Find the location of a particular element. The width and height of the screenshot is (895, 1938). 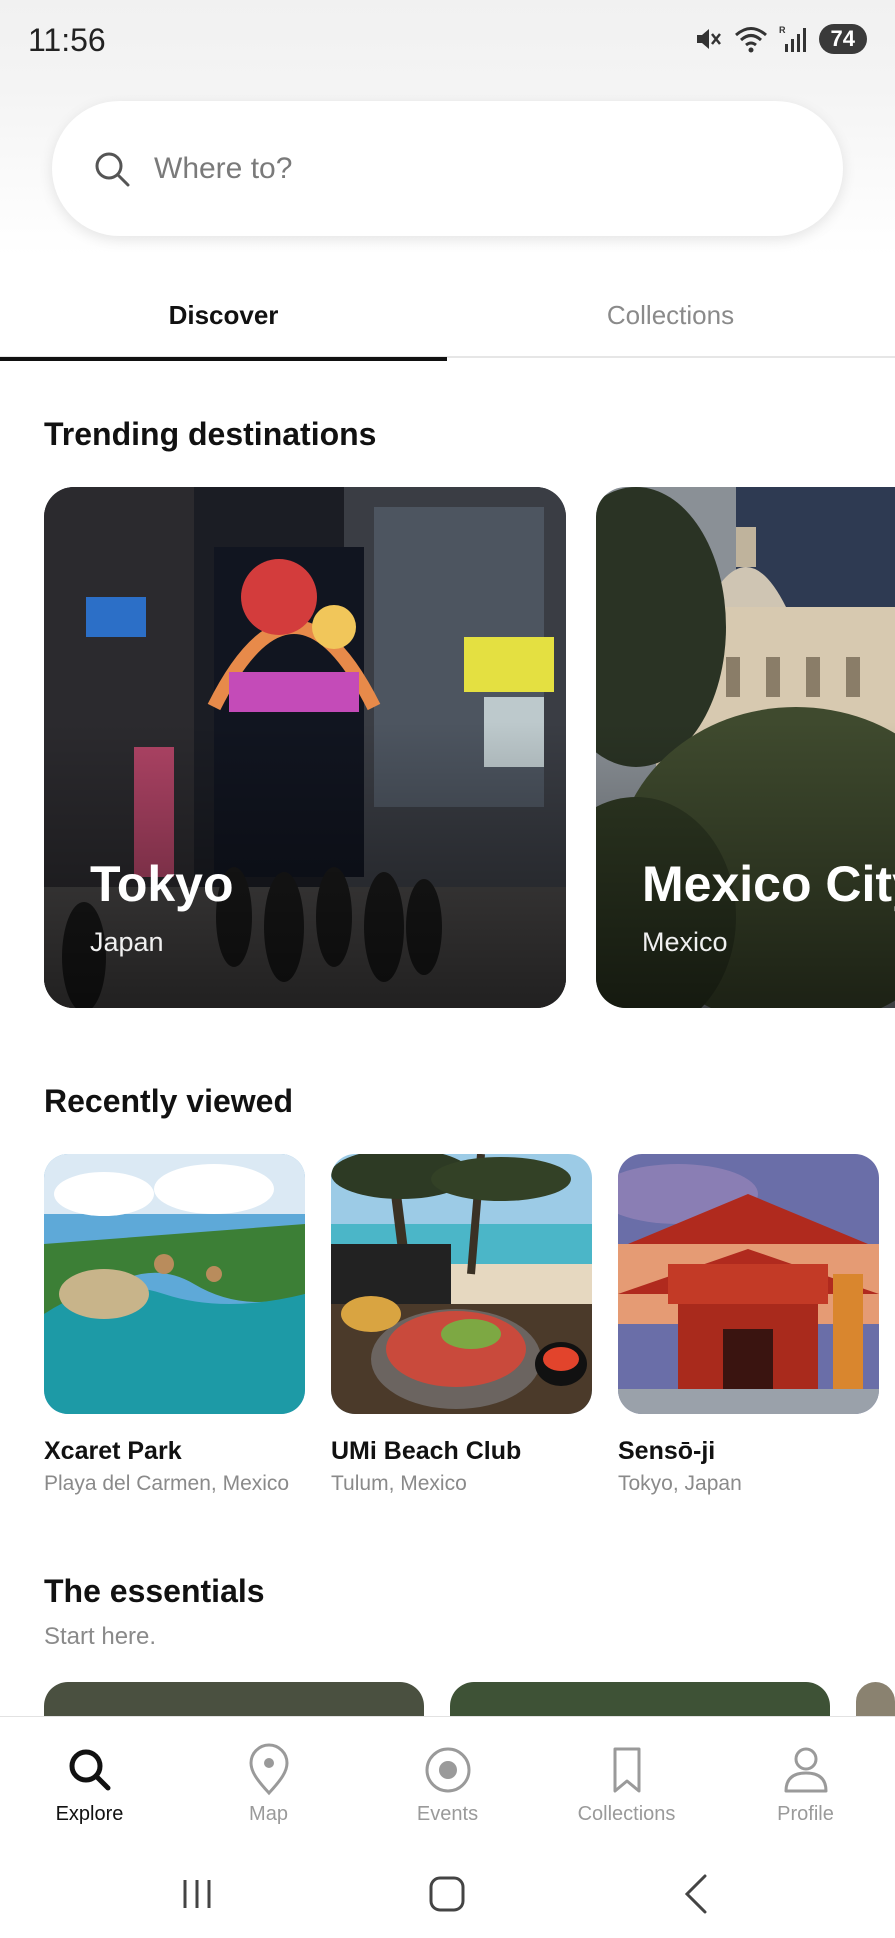

recent-location: Playa del Carmen, Mexico is located at coordinates (167, 1483).